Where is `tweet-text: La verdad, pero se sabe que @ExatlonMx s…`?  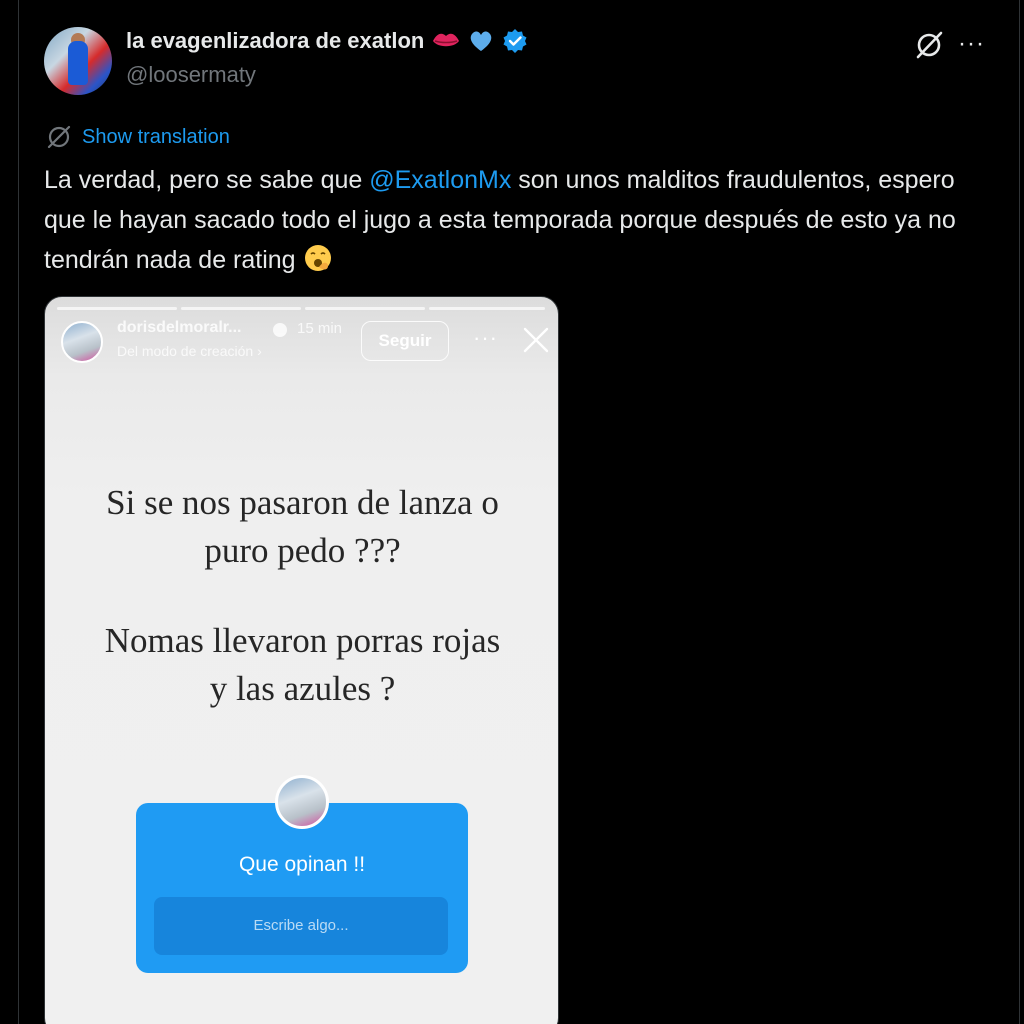
tweet-text: La verdad, pero se sabe que @ExatlonMx s… is located at coordinates (519, 220).